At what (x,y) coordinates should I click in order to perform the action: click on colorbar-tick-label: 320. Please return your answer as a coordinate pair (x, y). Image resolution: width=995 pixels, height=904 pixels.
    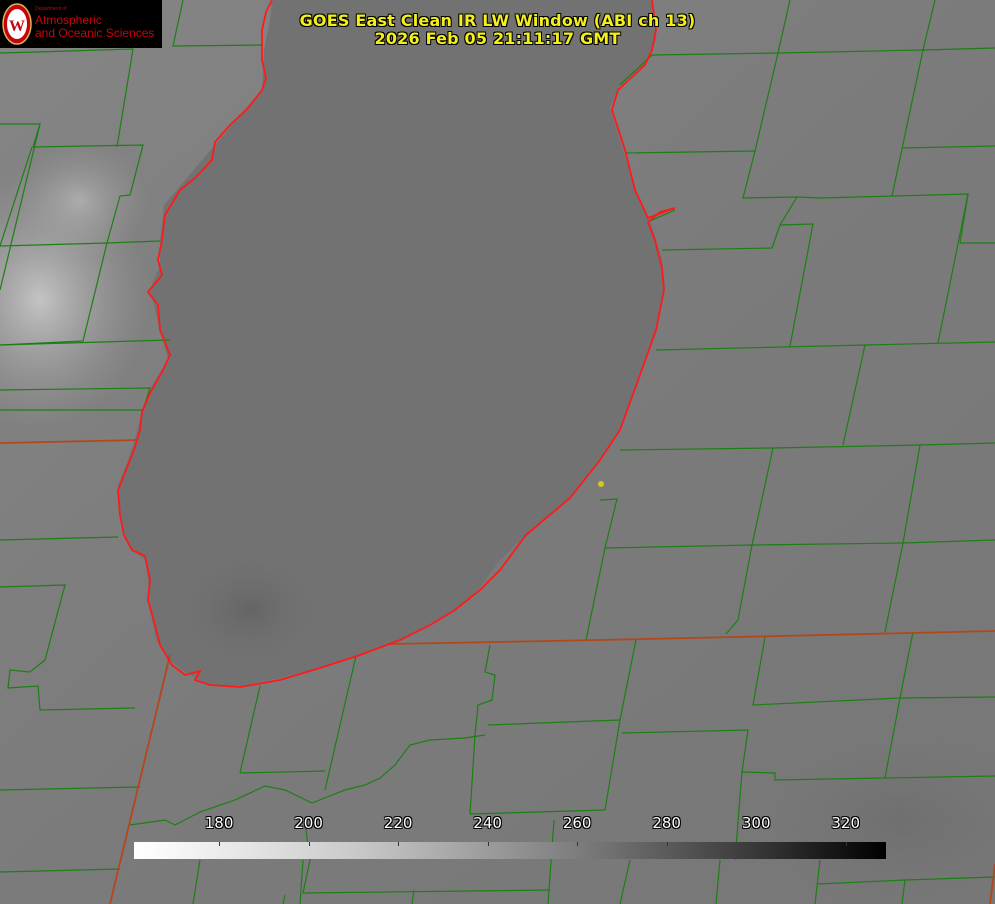
    Looking at the image, I should click on (846, 823).